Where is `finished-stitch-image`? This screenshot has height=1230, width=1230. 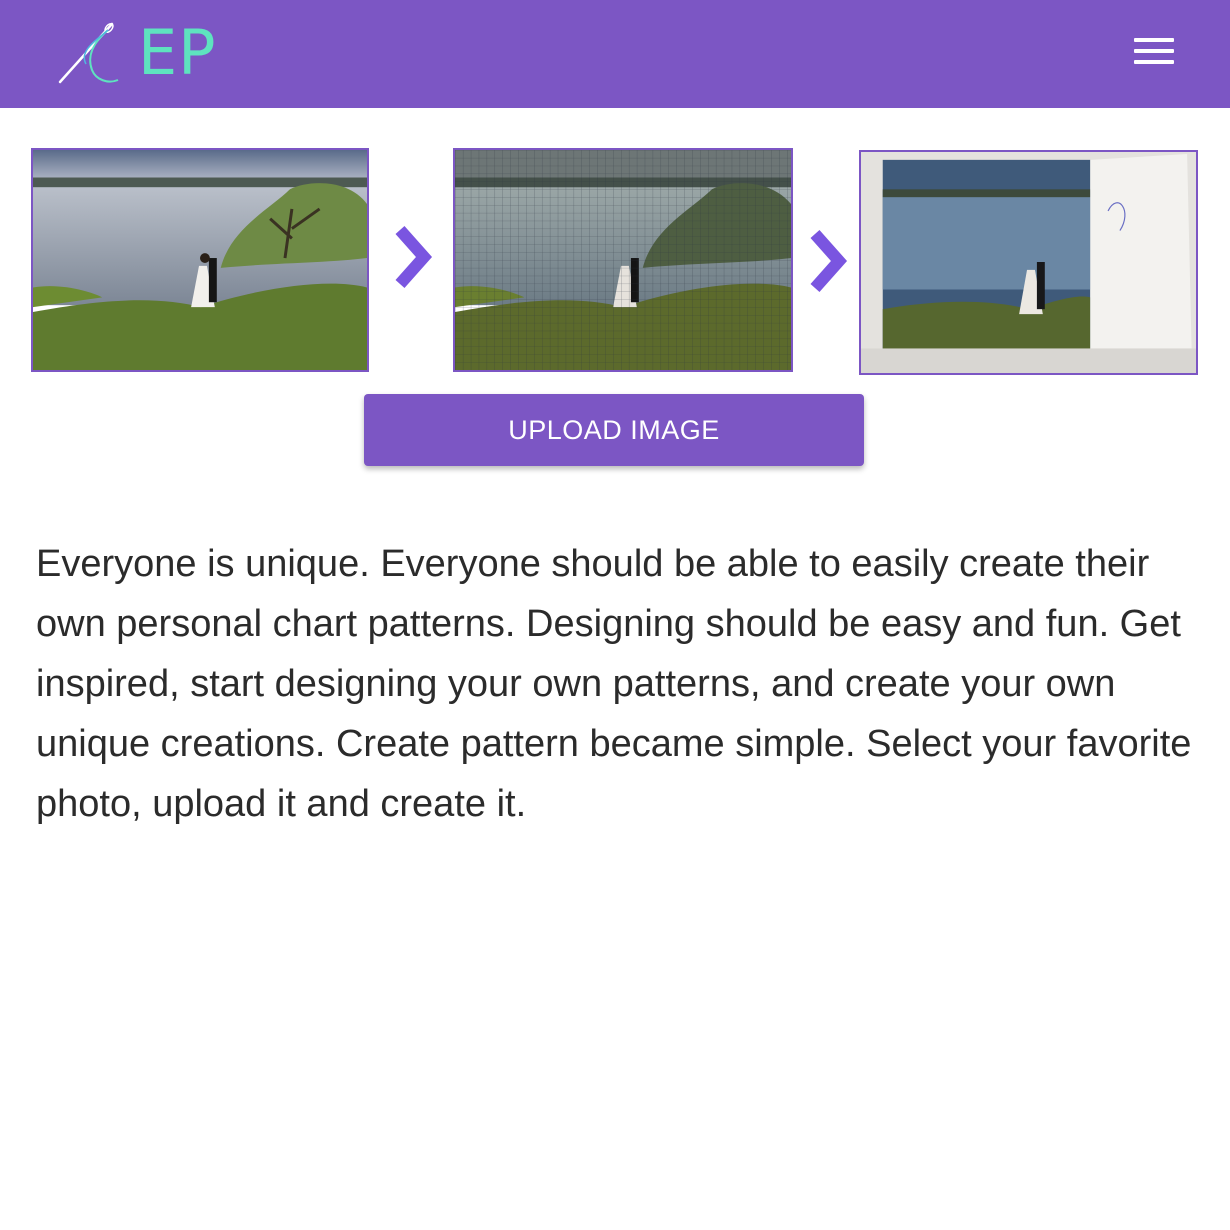
finished-stitch-image is located at coordinates (1028, 262).